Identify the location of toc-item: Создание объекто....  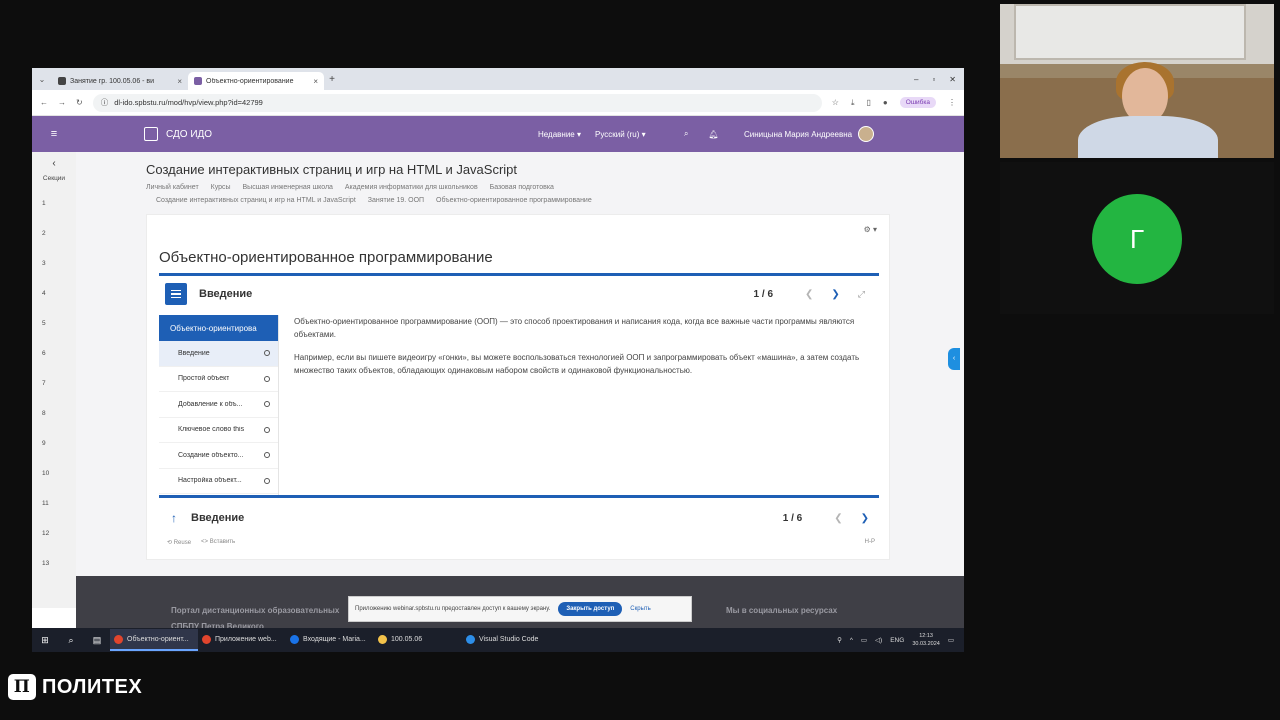
(218, 456).